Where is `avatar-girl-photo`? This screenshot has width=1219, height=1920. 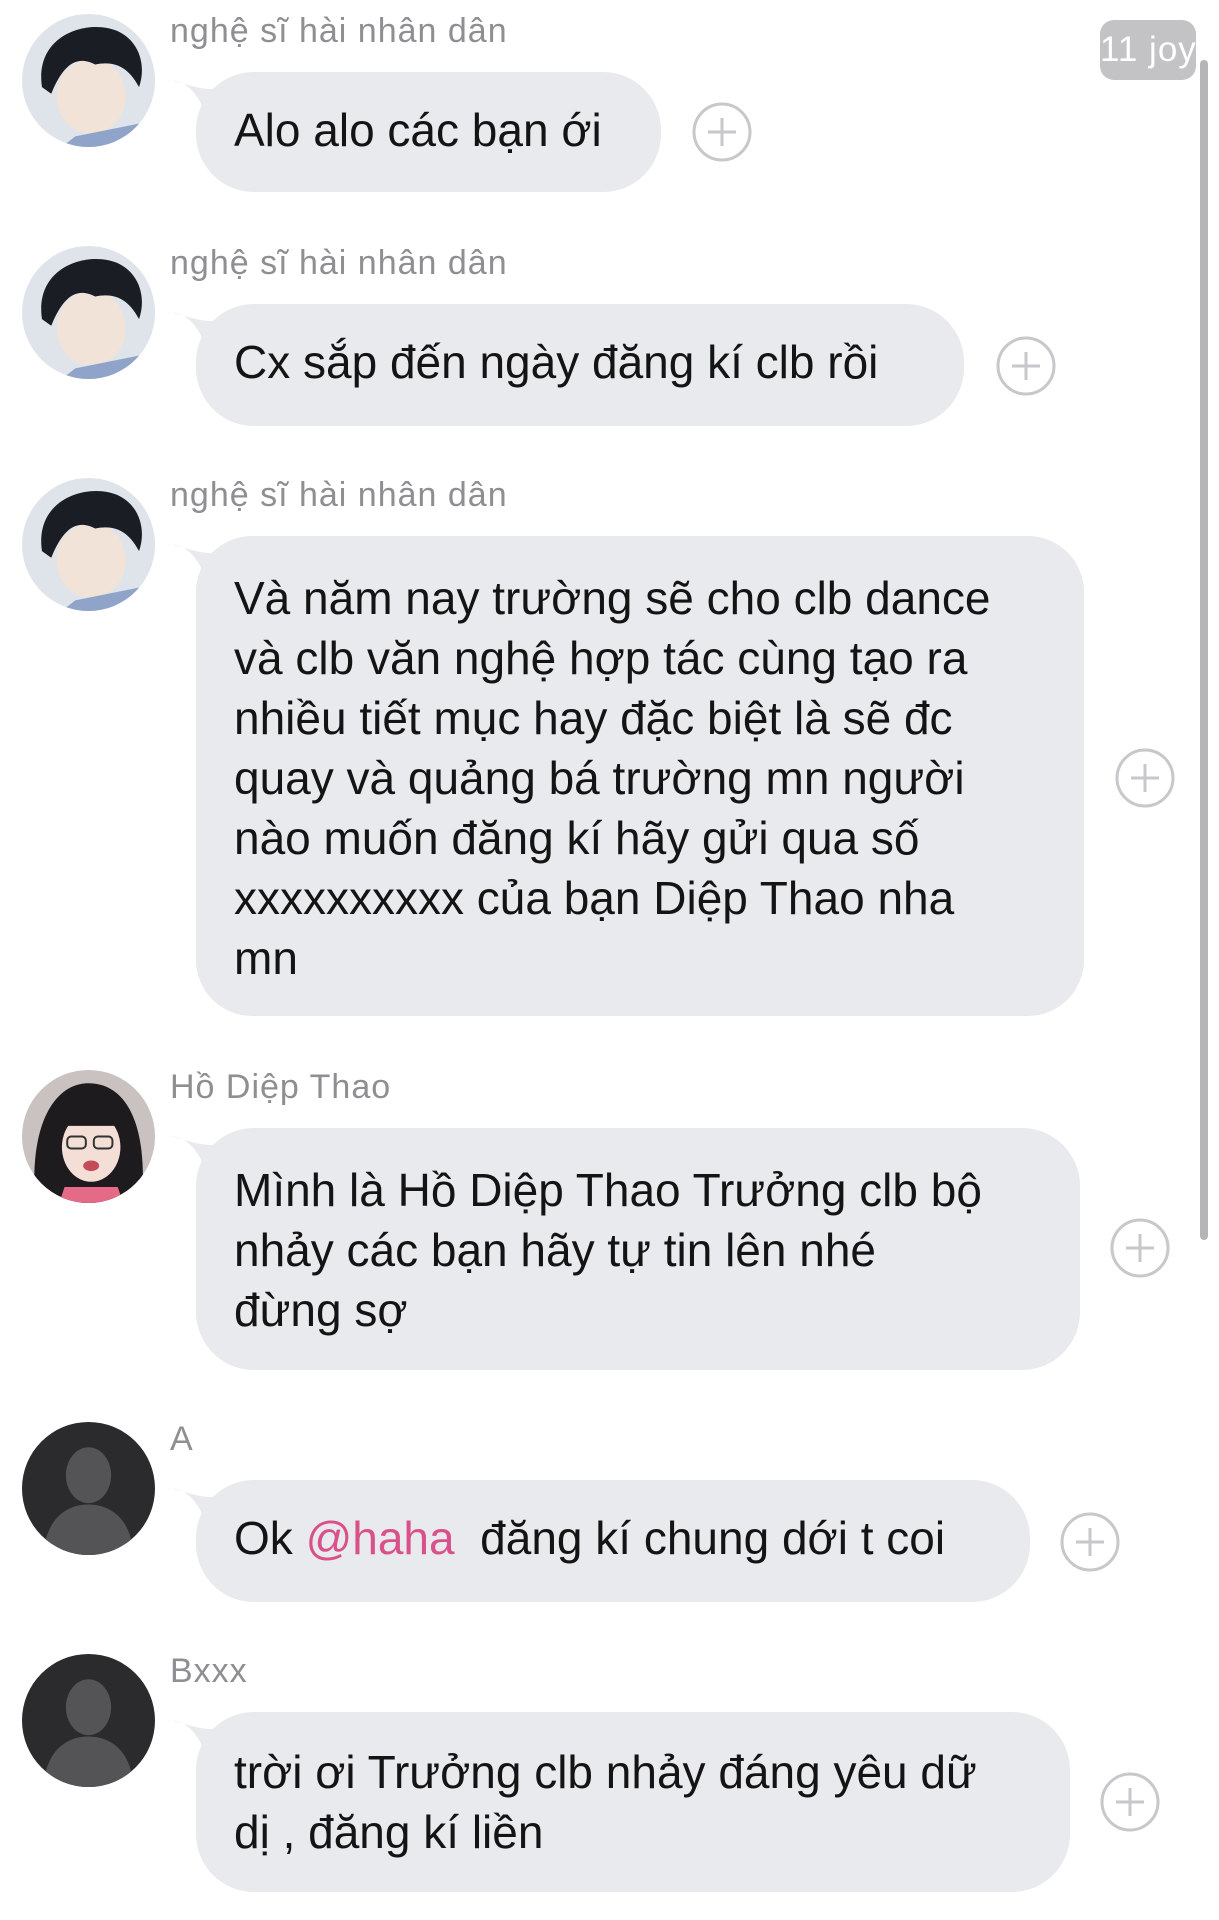
avatar-girl-photo is located at coordinates (88, 1136).